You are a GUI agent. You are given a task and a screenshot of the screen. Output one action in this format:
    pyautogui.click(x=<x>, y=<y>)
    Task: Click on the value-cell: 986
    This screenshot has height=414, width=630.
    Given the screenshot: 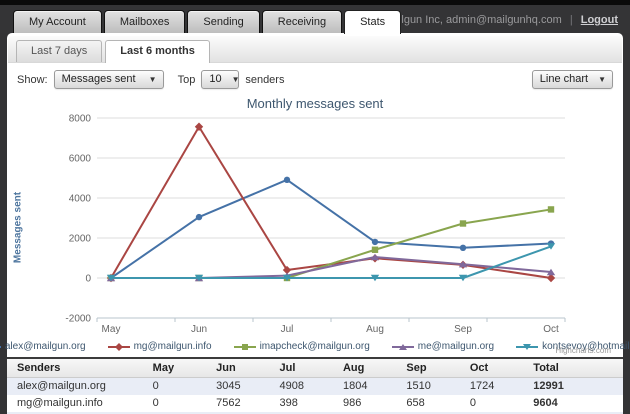 What is the action you would take?
    pyautogui.click(x=352, y=403)
    